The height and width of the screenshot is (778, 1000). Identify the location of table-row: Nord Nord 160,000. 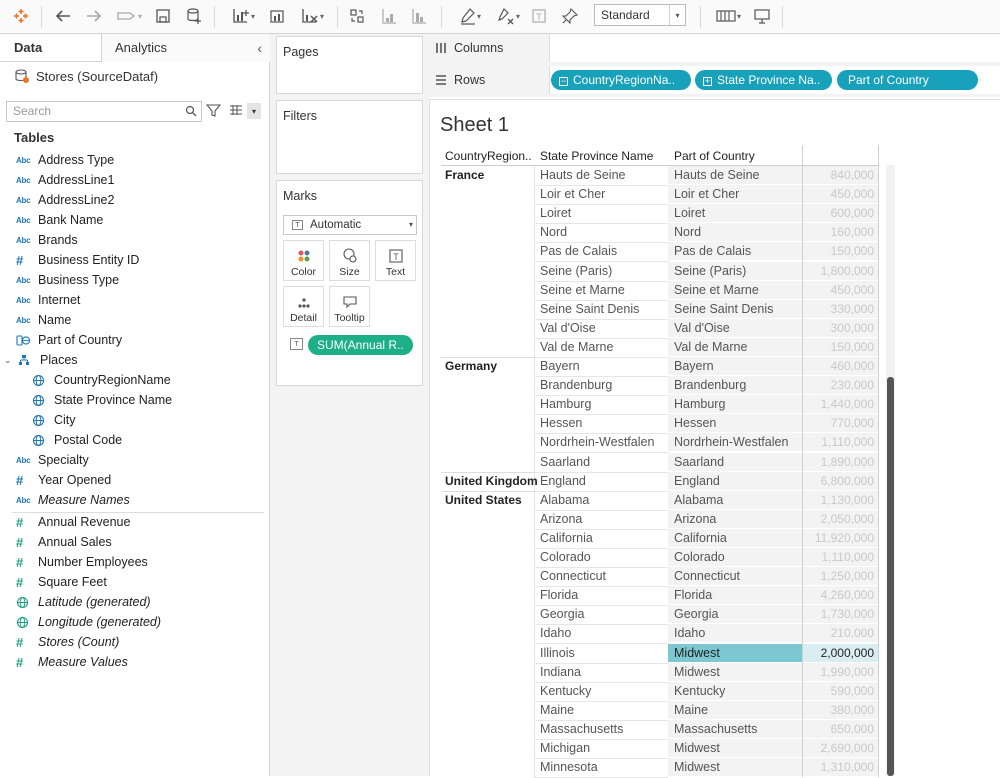
(660, 232).